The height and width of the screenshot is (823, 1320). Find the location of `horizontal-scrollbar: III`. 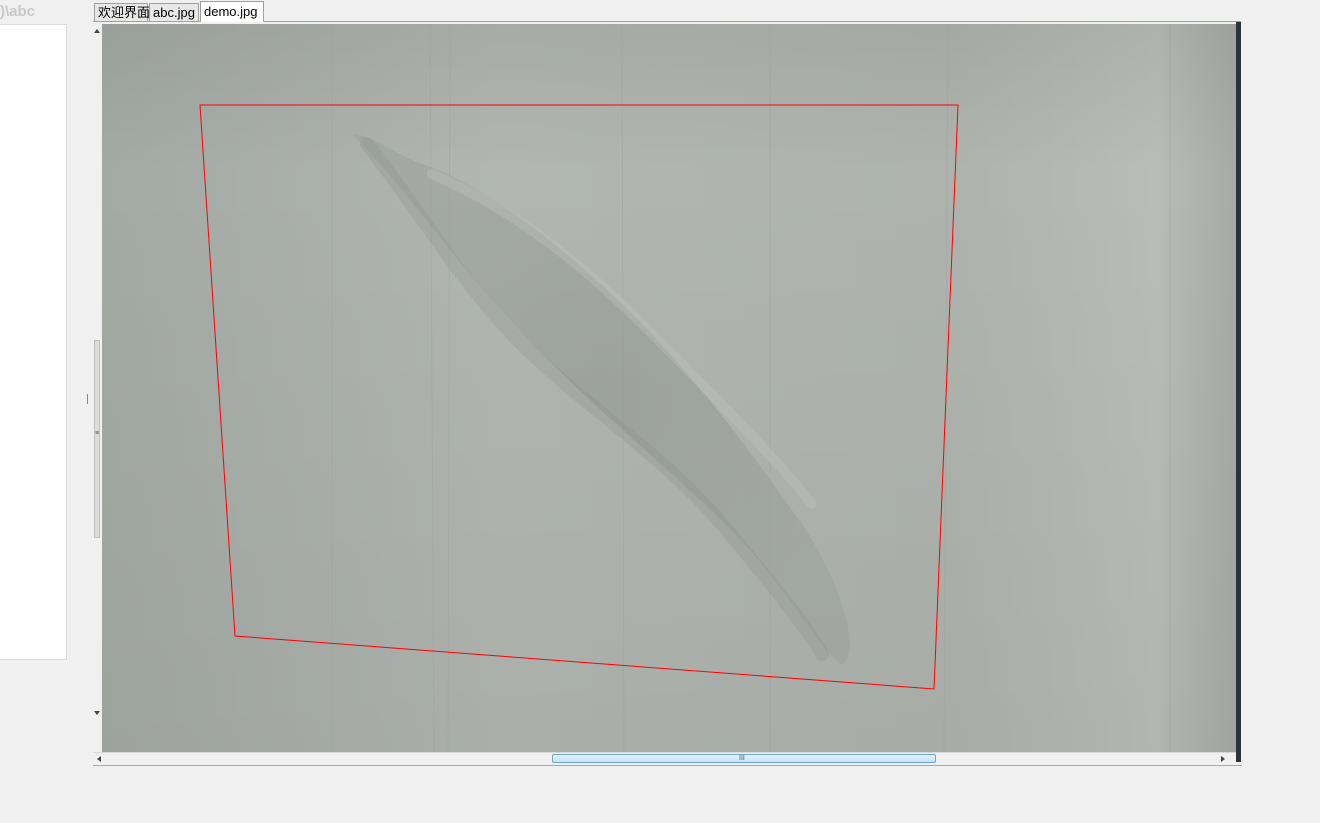

horizontal-scrollbar: III is located at coordinates (664, 758).